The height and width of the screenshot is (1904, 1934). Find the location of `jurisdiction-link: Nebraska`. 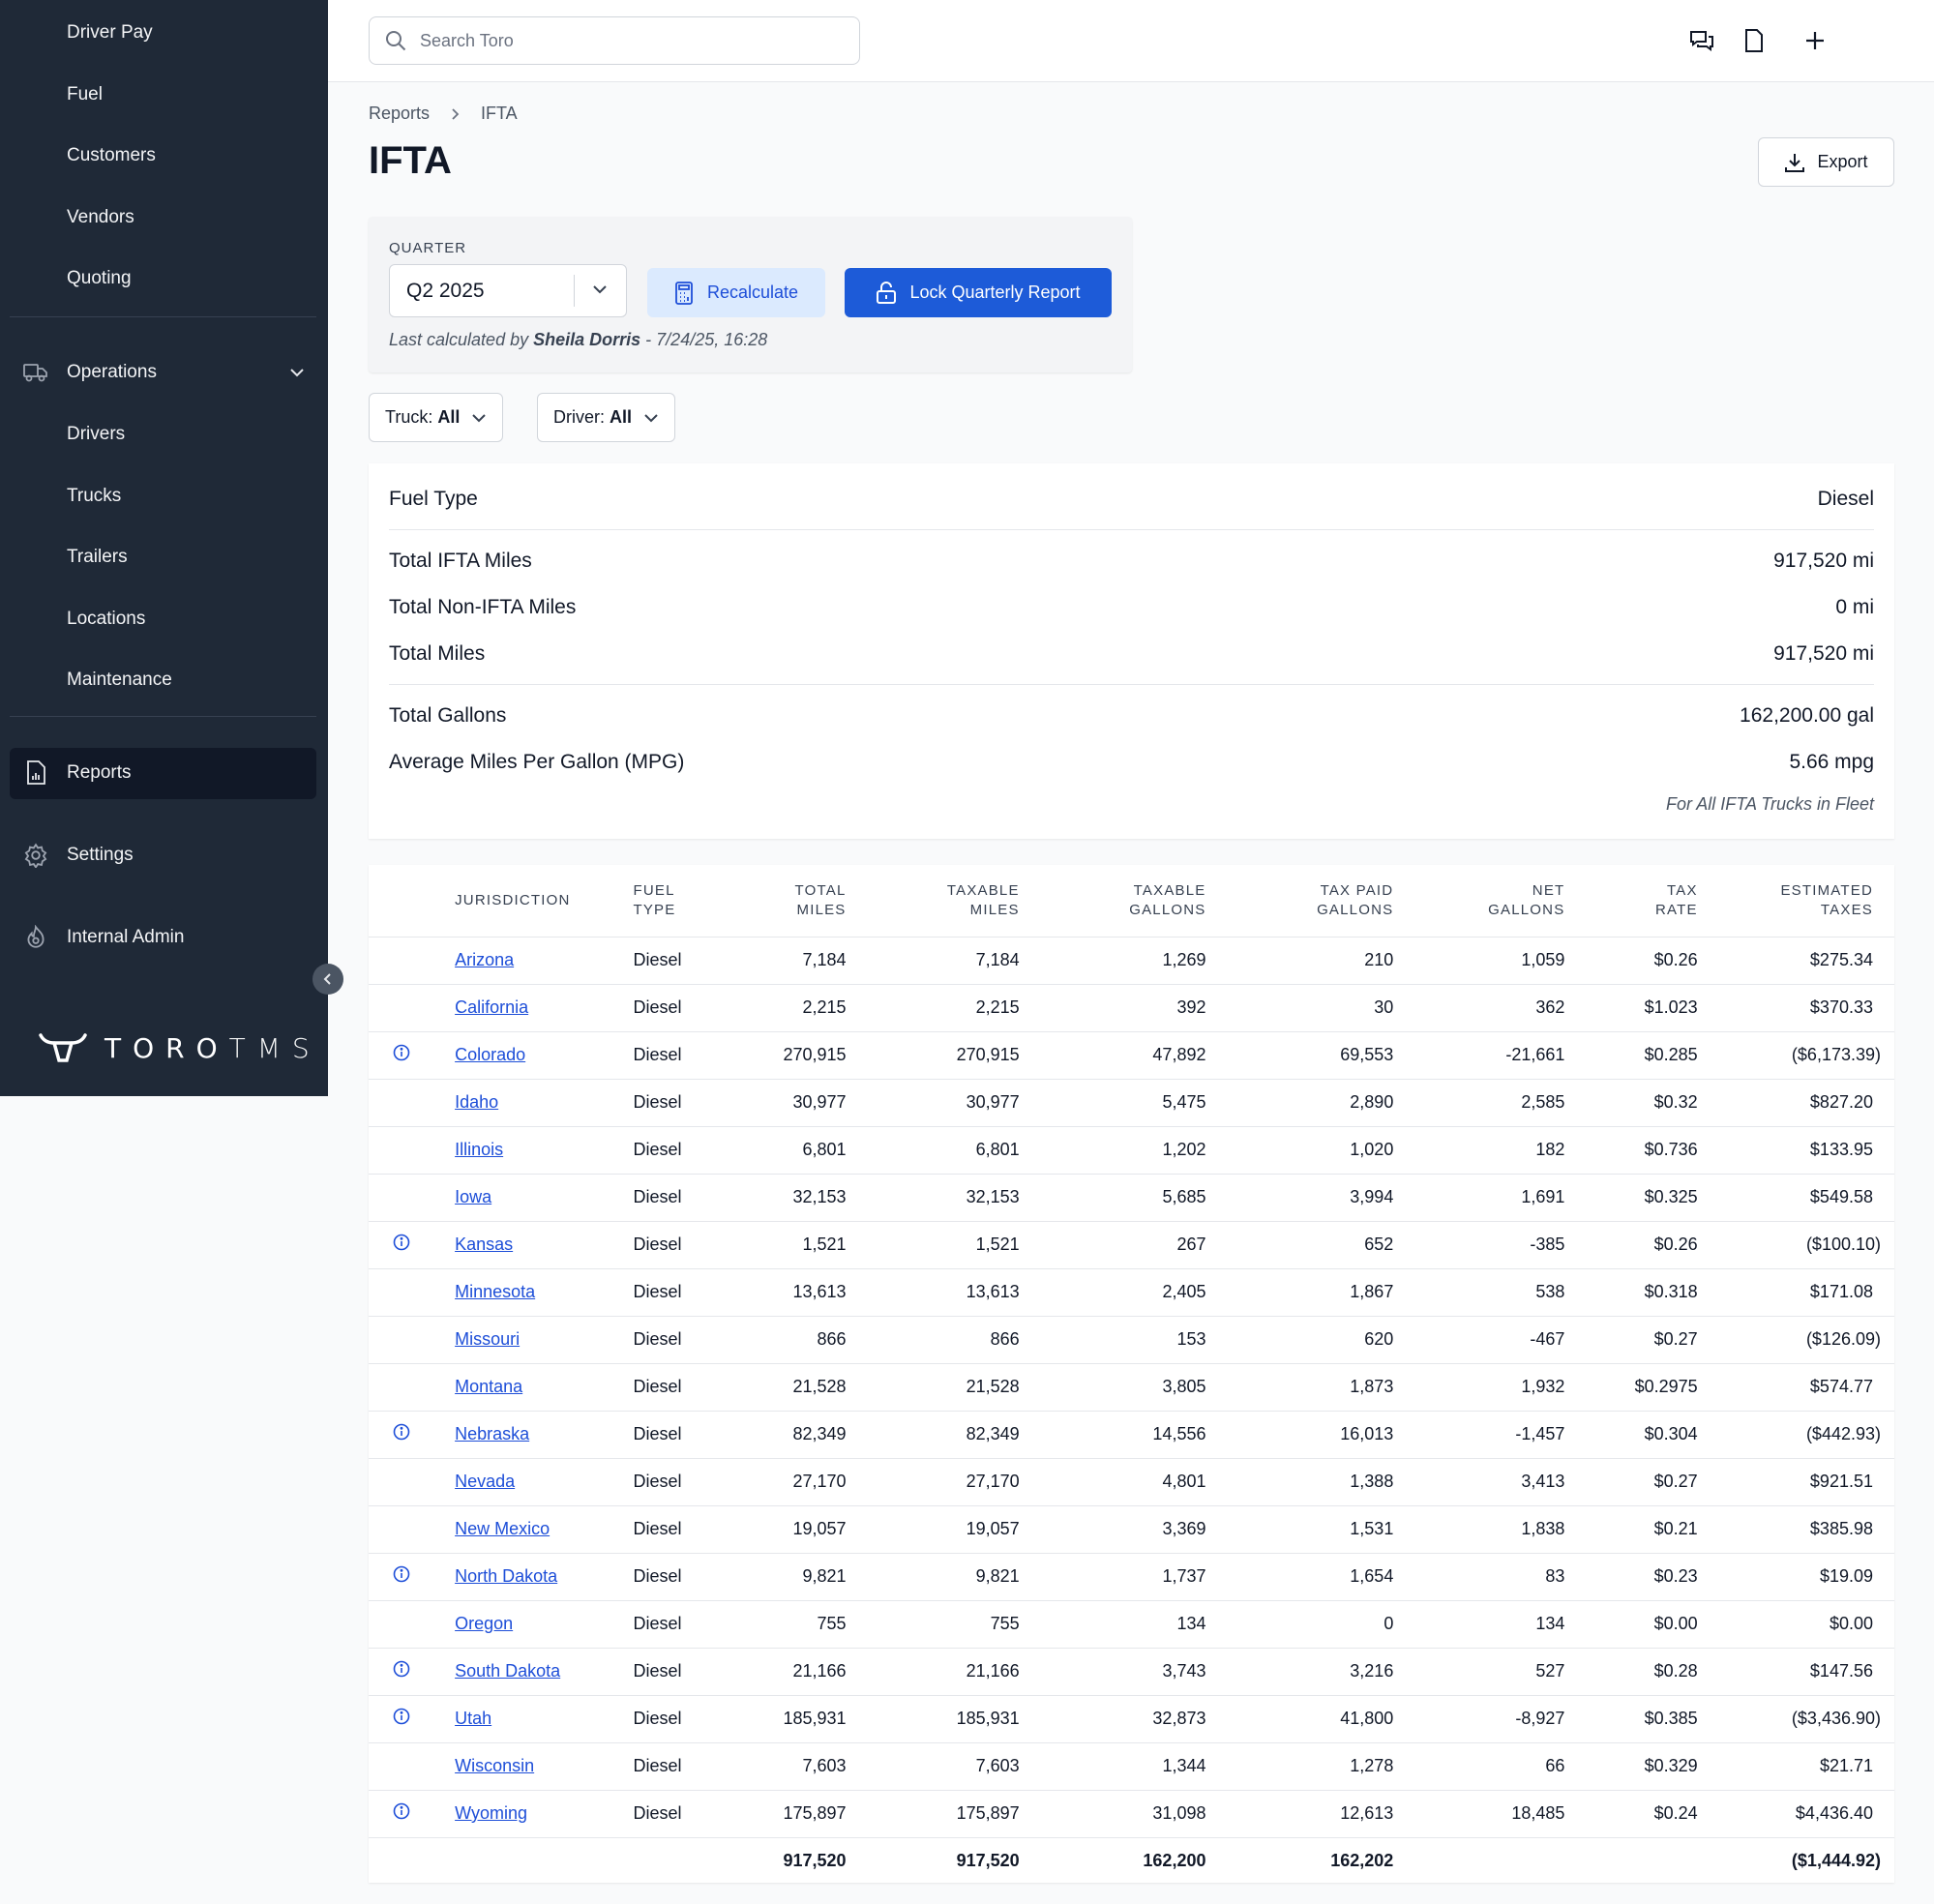

jurisdiction-link: Nebraska is located at coordinates (492, 1434).